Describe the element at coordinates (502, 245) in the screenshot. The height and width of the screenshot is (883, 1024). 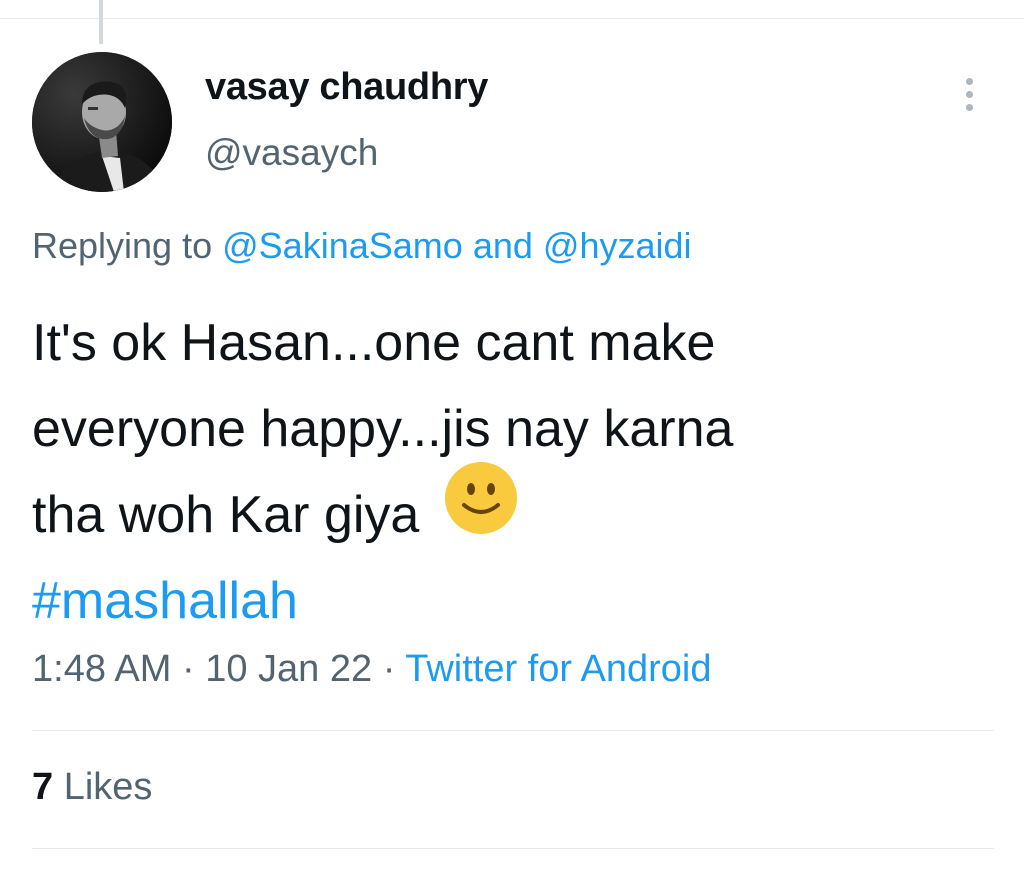
I see `reply-joiner: and` at that location.